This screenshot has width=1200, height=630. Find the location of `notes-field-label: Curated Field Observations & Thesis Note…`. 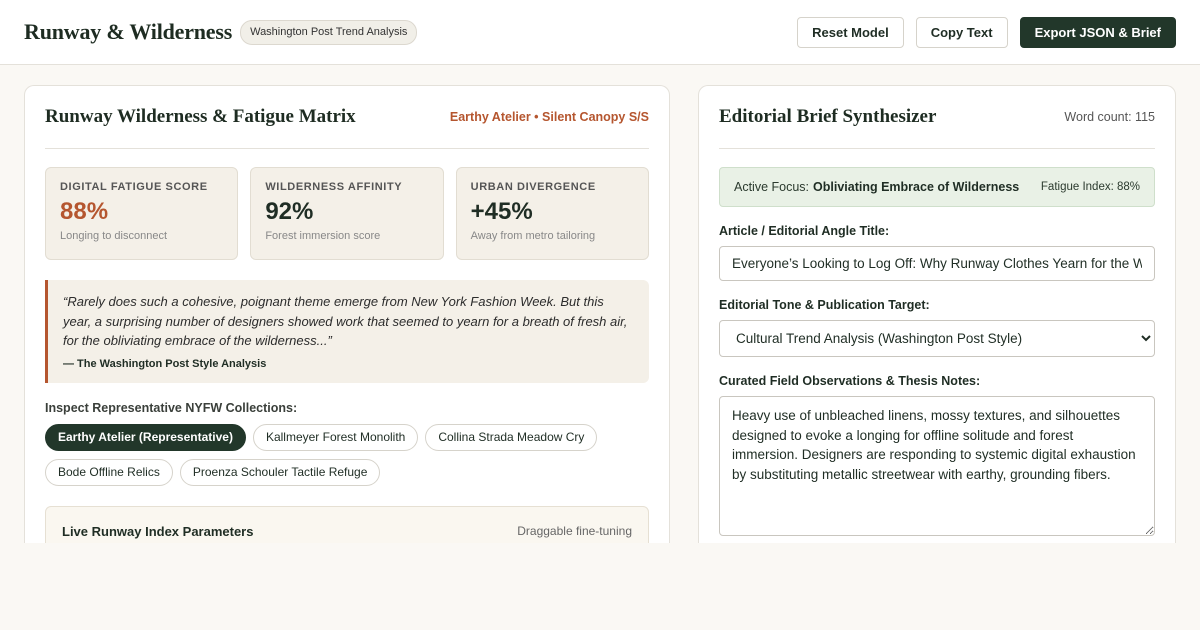

notes-field-label: Curated Field Observations & Thesis Note… is located at coordinates (850, 381).